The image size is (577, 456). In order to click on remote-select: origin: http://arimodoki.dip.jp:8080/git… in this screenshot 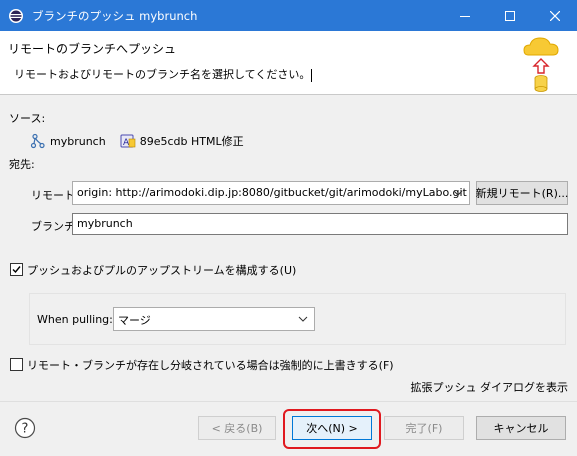, I will do `click(271, 193)`.